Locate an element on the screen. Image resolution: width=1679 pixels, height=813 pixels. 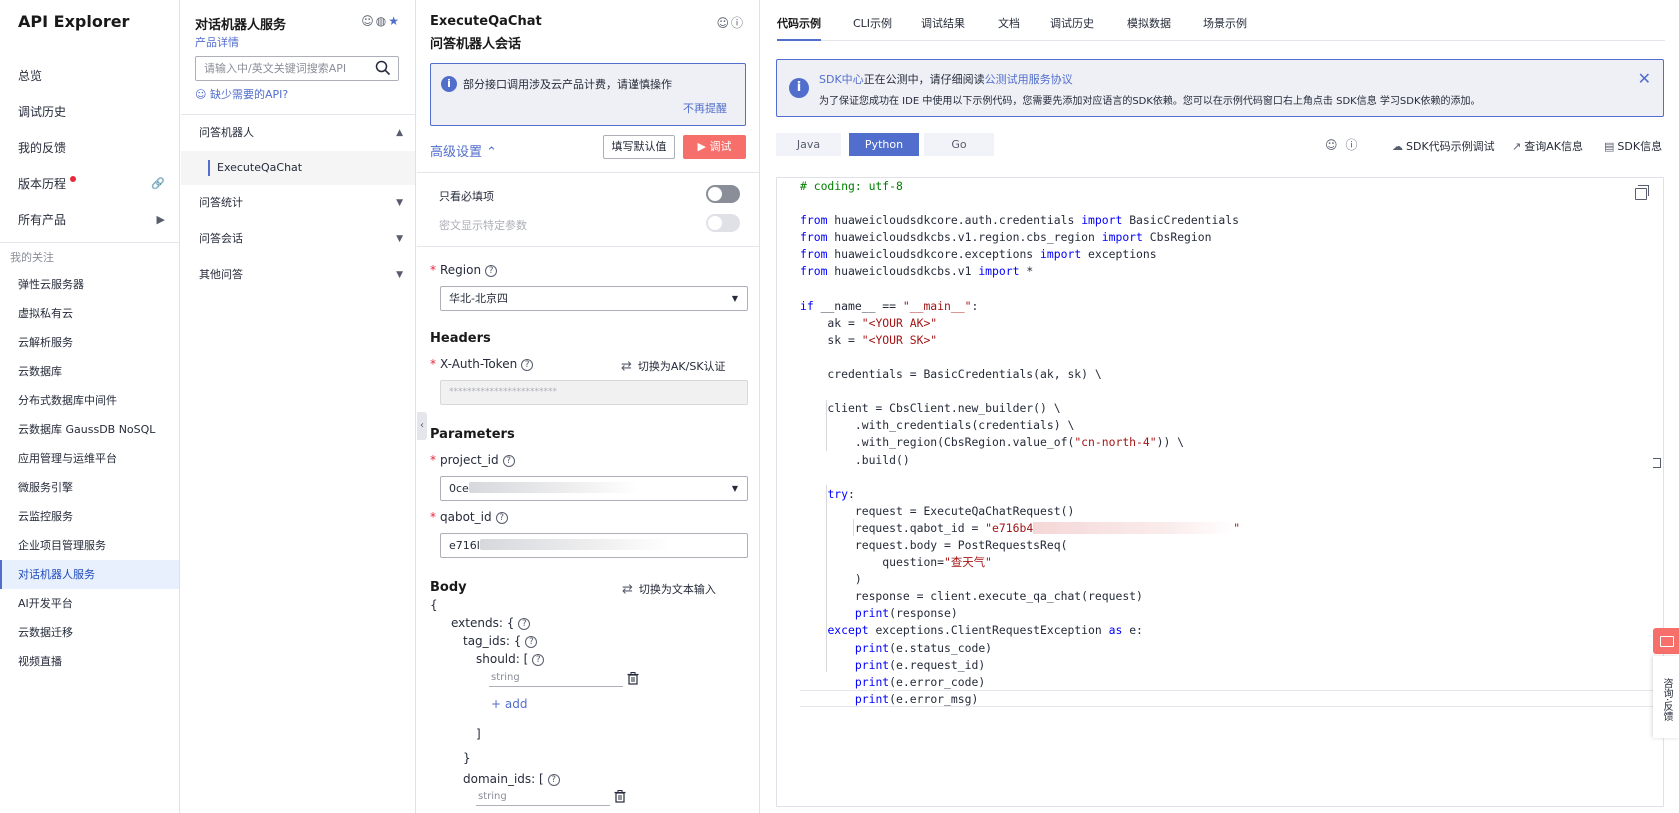
api-group-qa-stats: 问答统计 ▼ is located at coordinates (298, 203).